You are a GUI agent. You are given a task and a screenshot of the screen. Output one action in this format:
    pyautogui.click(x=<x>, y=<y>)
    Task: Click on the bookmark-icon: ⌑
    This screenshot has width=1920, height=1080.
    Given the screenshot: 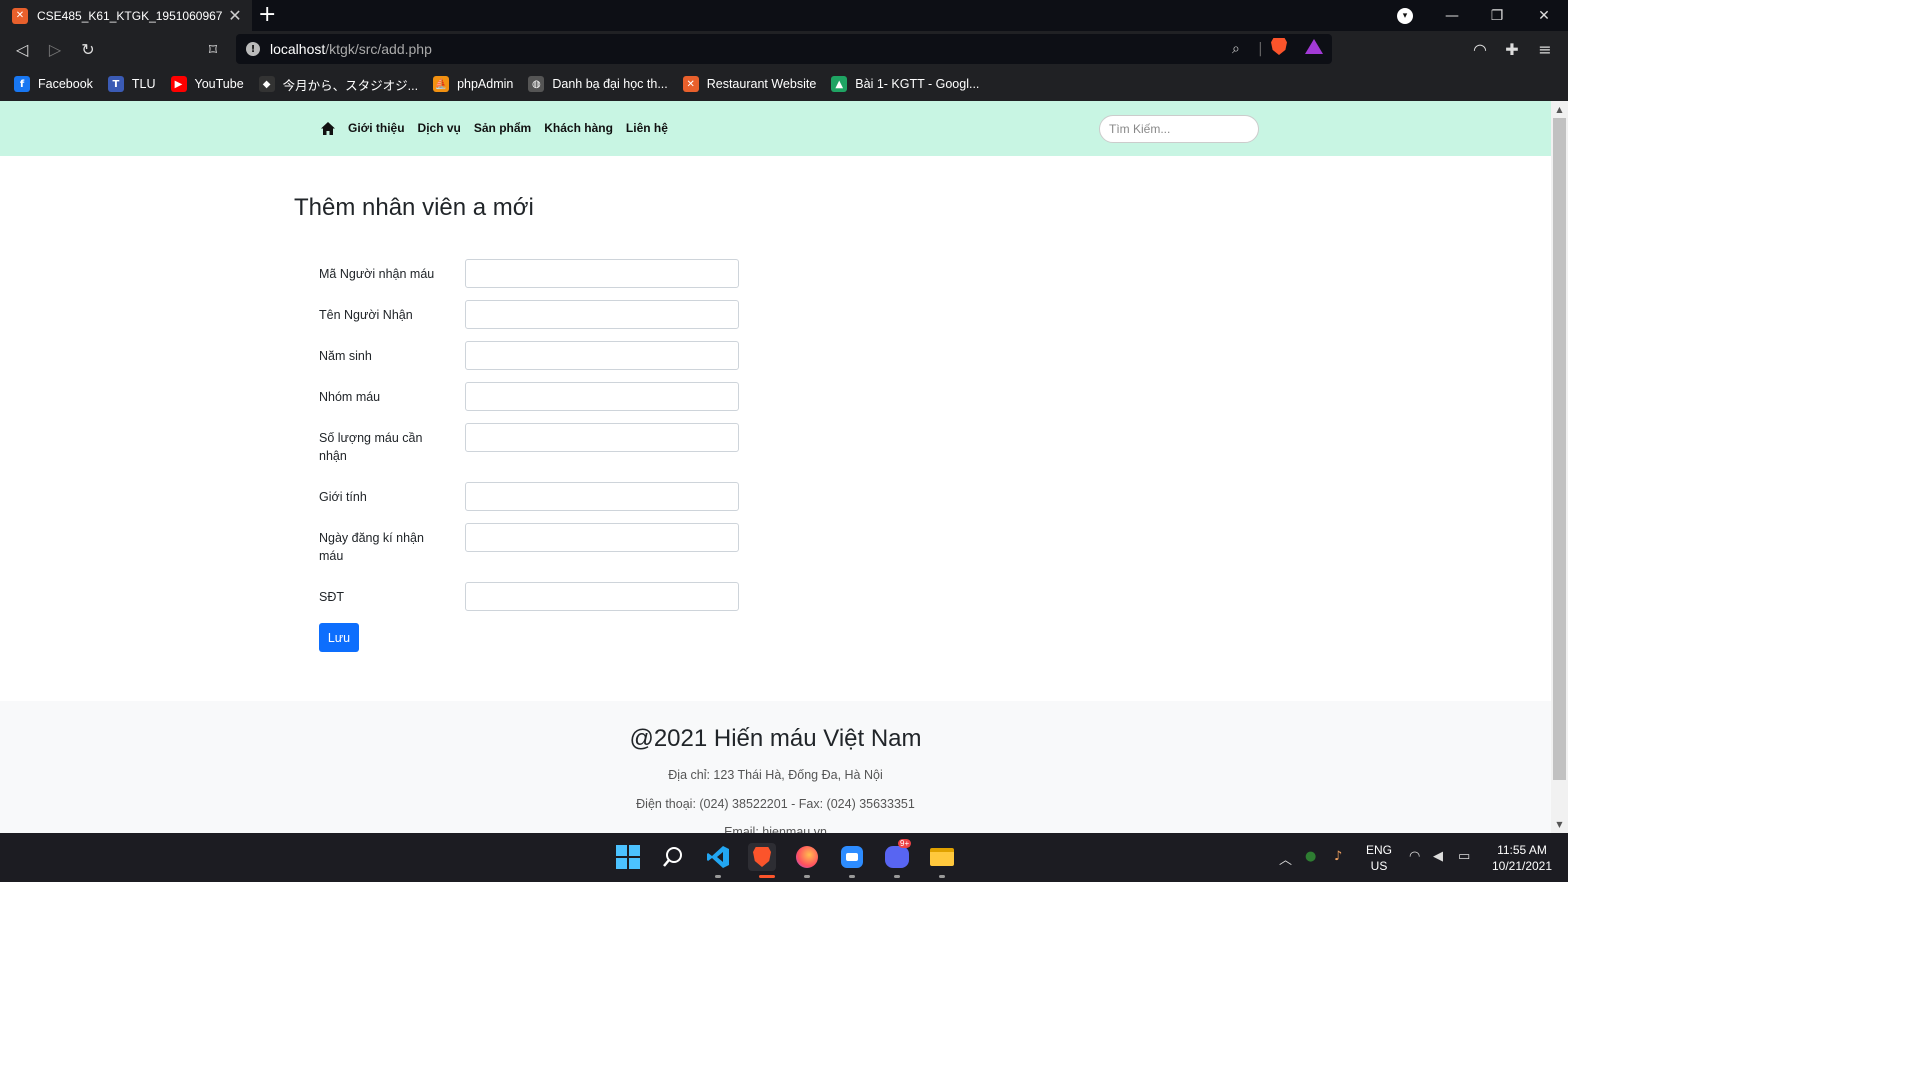 What is the action you would take?
    pyautogui.click(x=213, y=49)
    